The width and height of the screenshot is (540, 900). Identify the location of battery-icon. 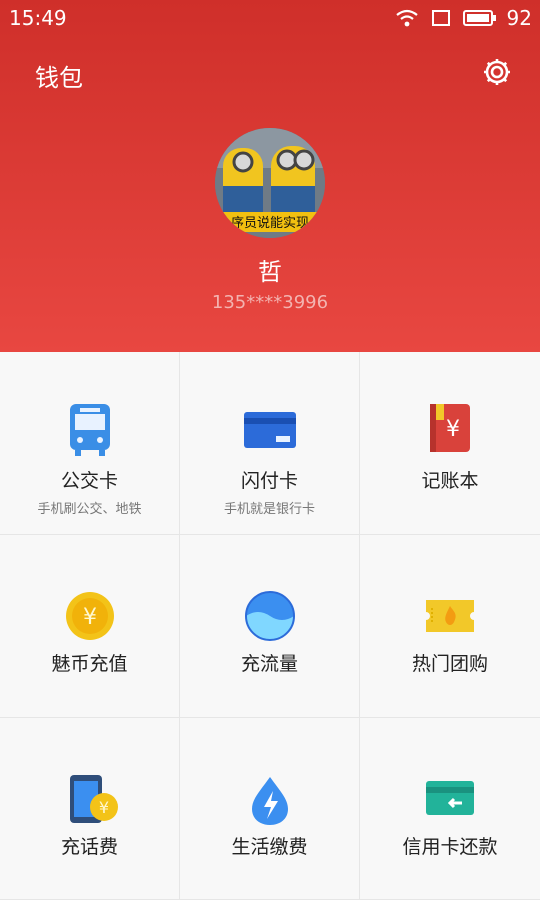
(479, 18).